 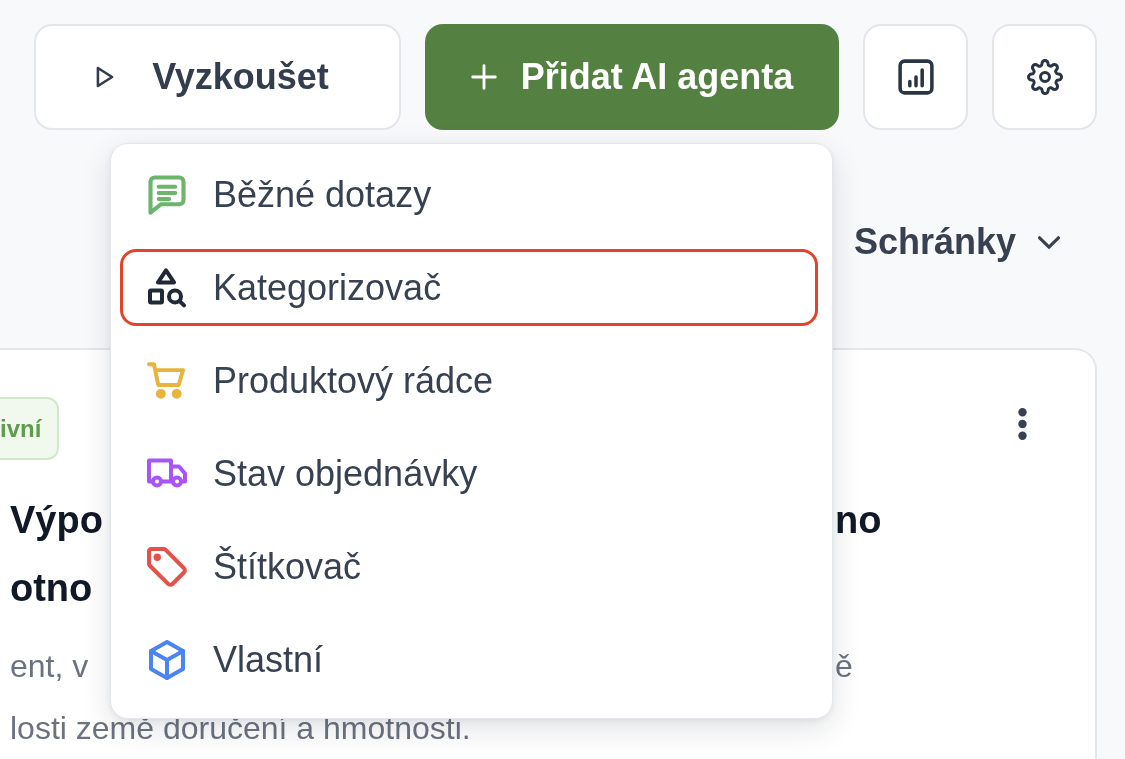 What do you see at coordinates (632, 77) in the screenshot?
I see `add-agent-button: Přidat AI agenta` at bounding box center [632, 77].